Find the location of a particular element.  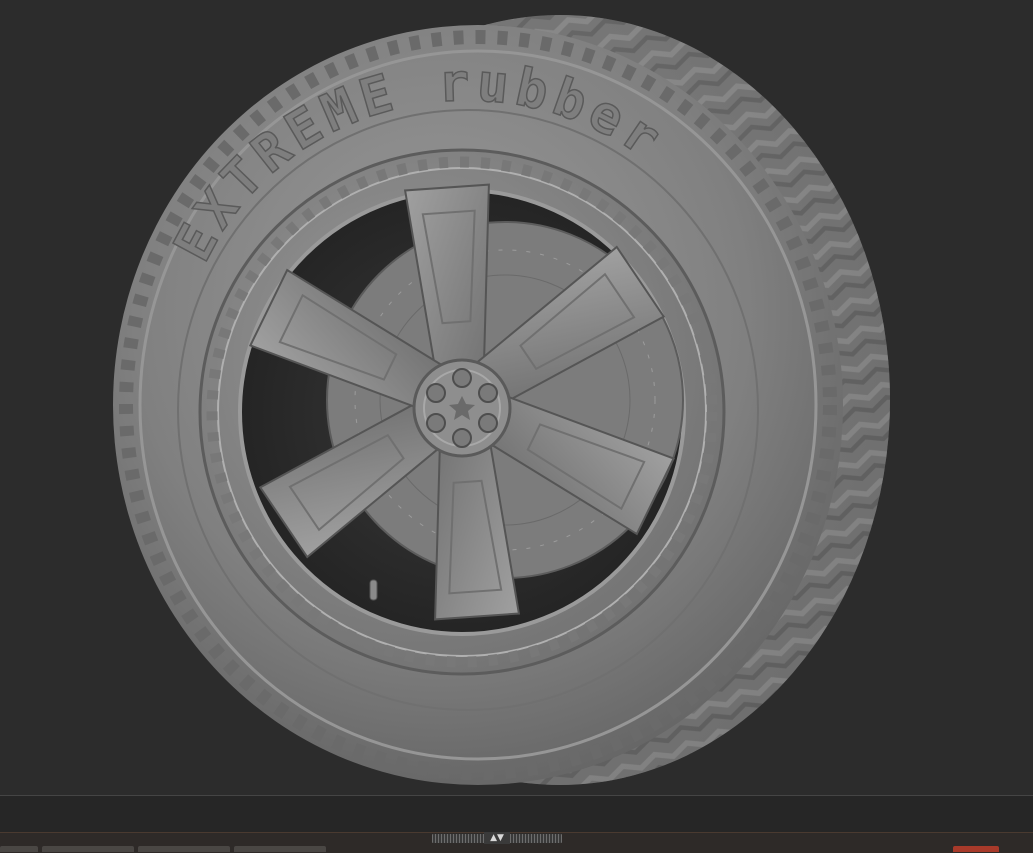

bottom-tray is located at coordinates (516, 814).